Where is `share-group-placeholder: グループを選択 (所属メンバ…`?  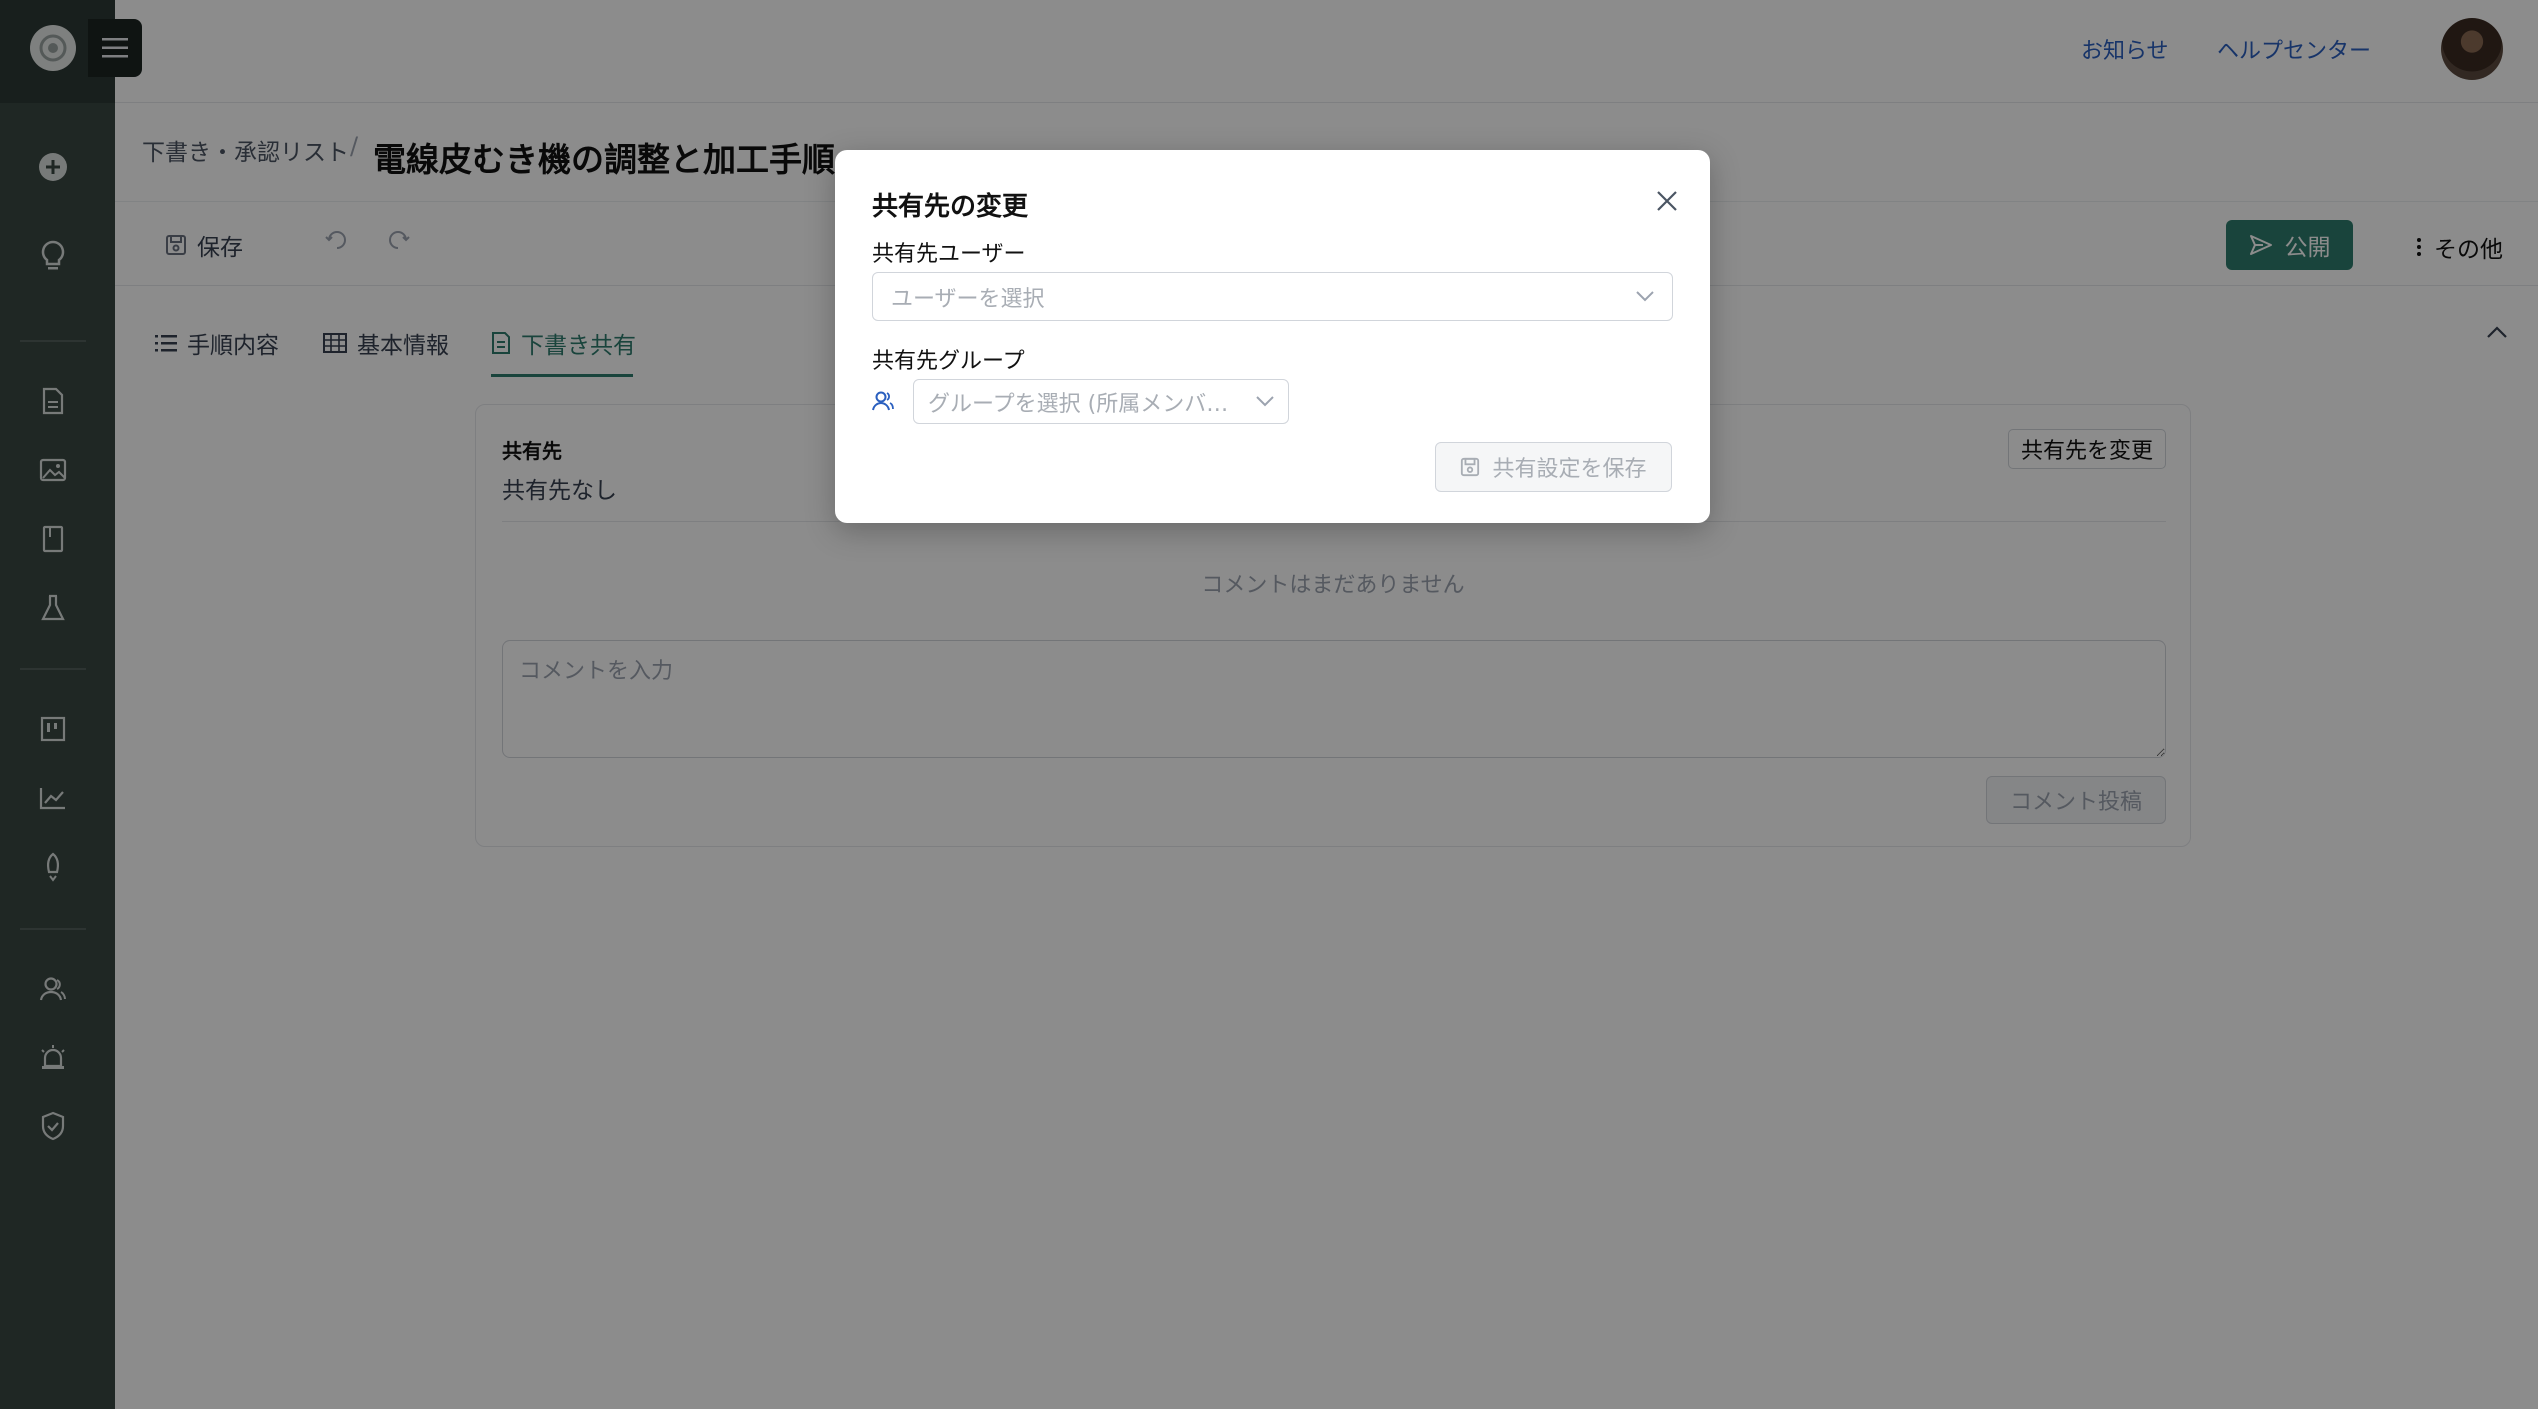
share-group-placeholder: グループを選択 (所属メンバ… is located at coordinates (1078, 404).